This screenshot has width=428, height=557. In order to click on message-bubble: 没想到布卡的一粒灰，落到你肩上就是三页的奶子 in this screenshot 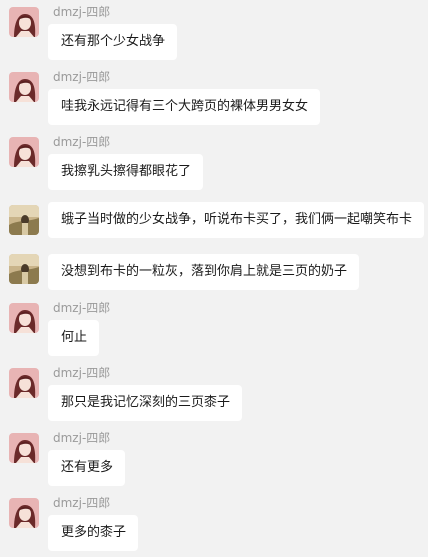, I will do `click(204, 272)`.